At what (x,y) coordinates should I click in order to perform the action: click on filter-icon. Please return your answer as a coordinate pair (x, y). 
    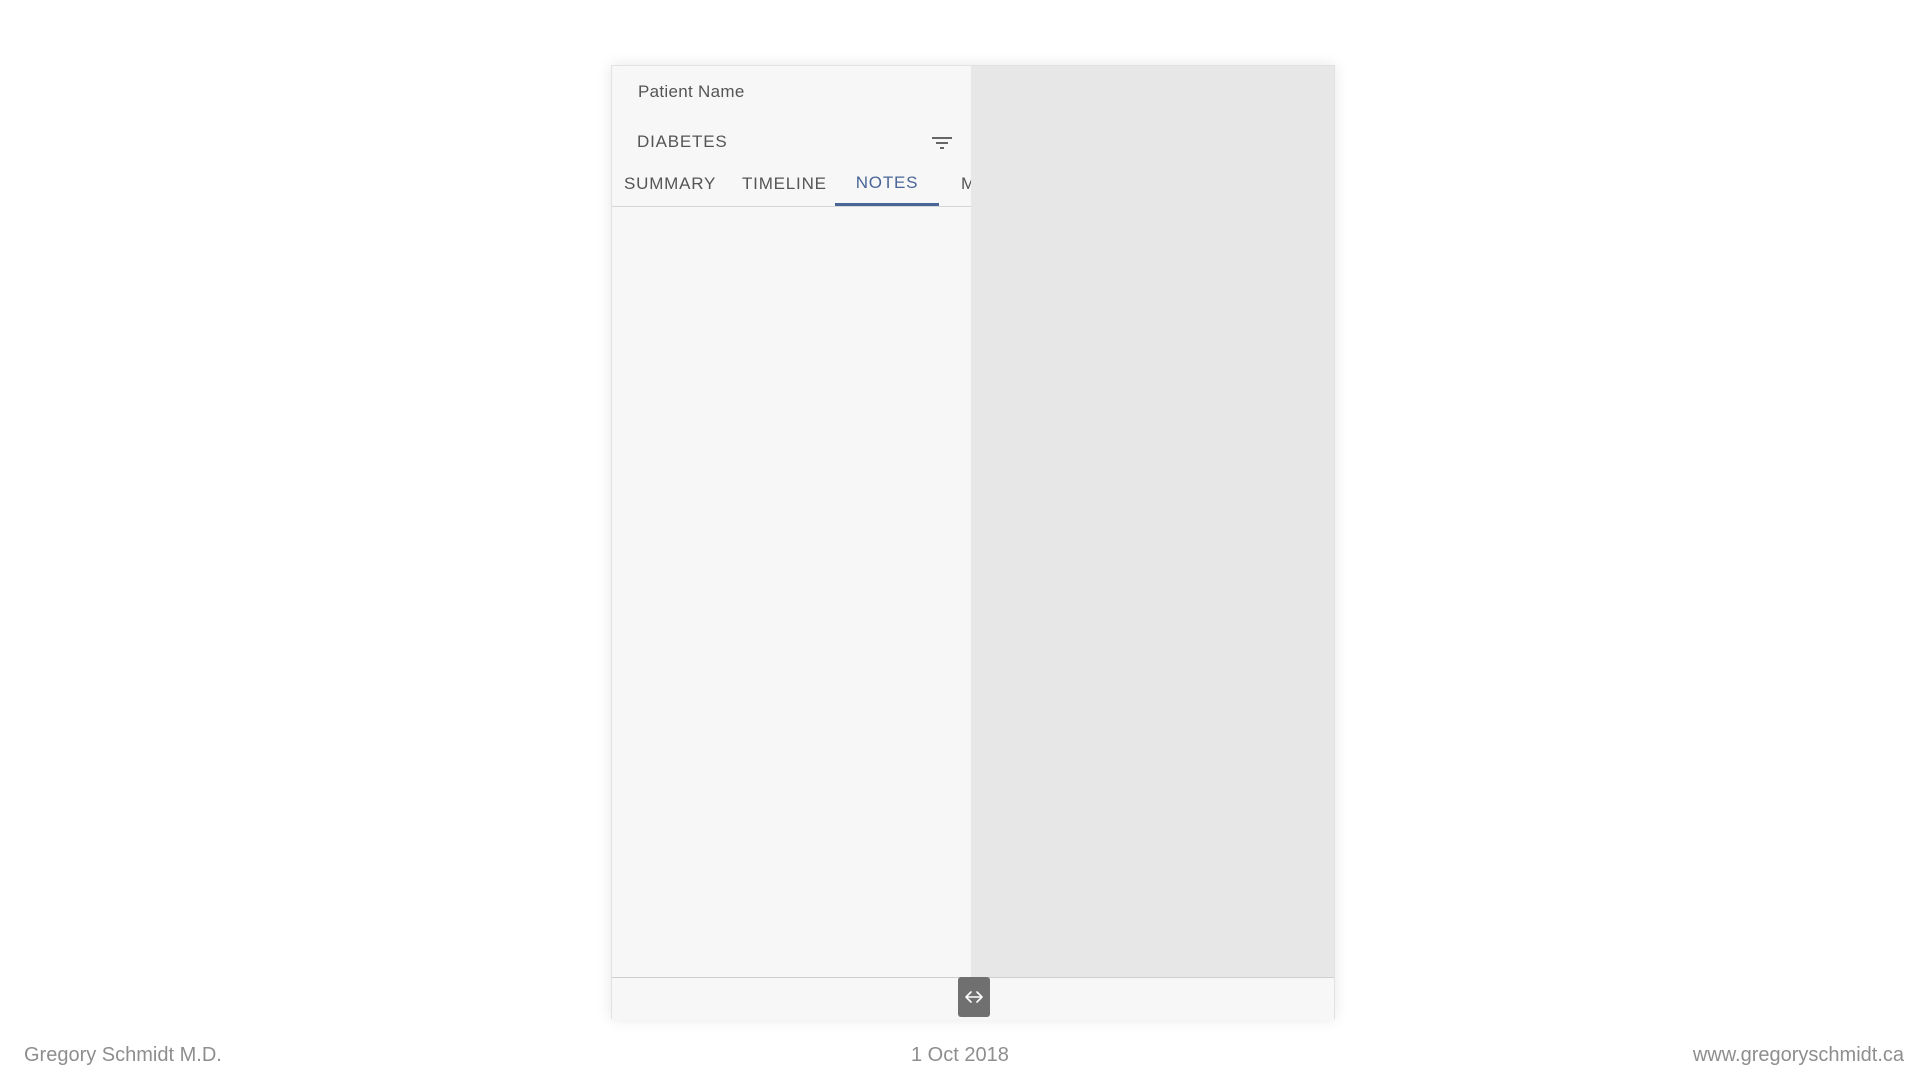
    Looking at the image, I should click on (942, 143).